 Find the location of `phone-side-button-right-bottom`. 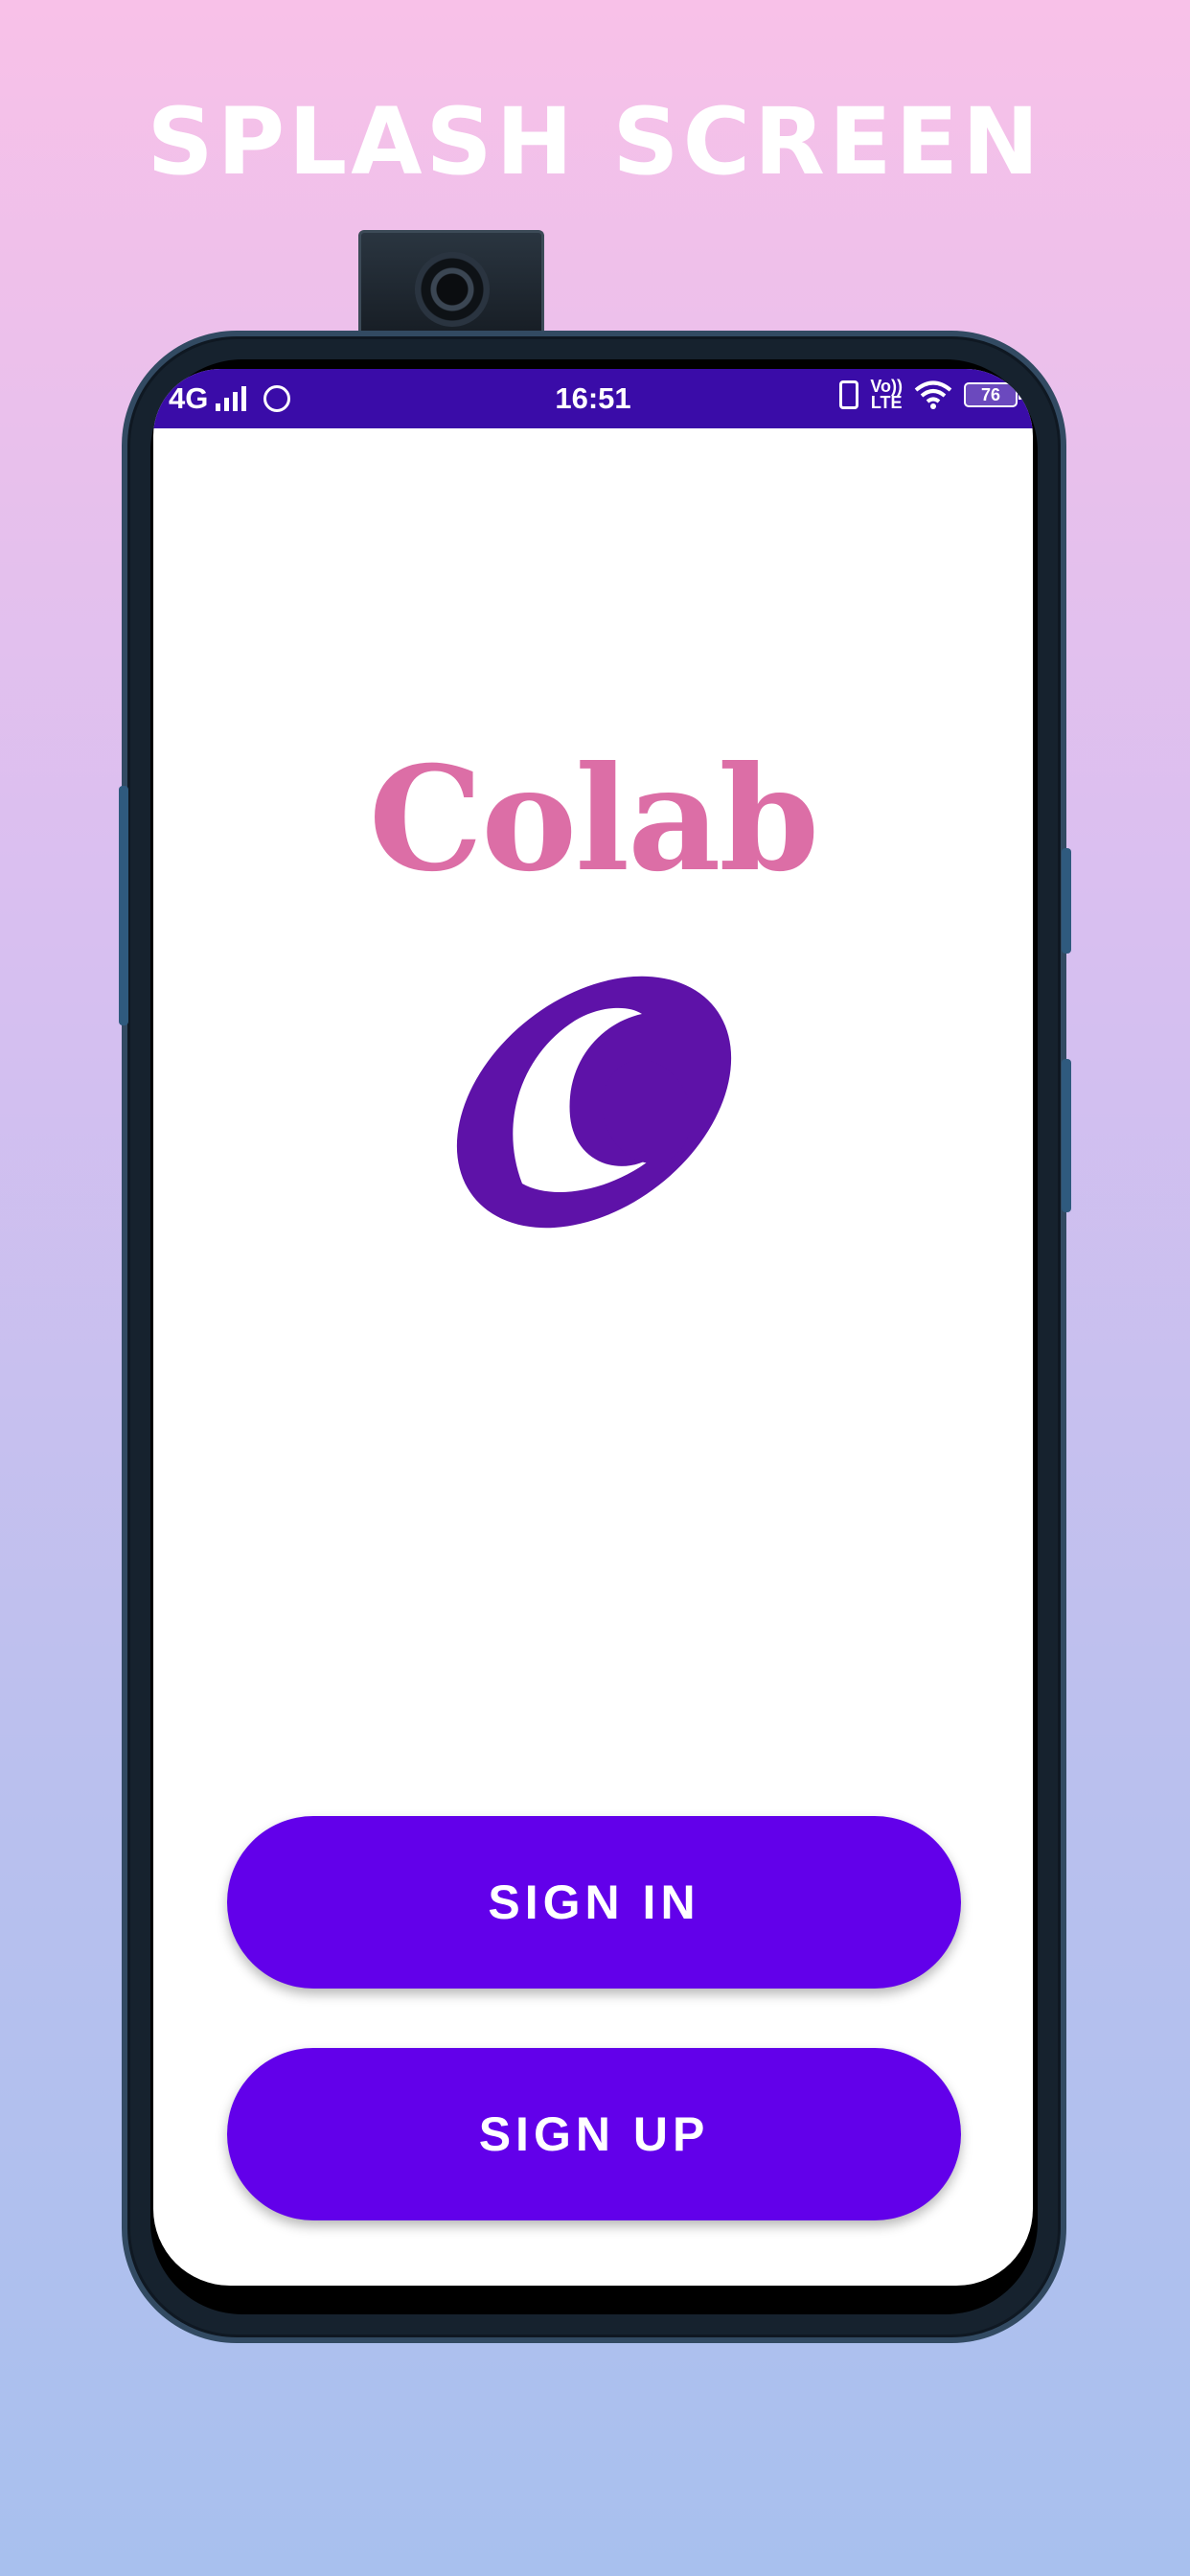

phone-side-button-right-bottom is located at coordinates (1067, 1135).